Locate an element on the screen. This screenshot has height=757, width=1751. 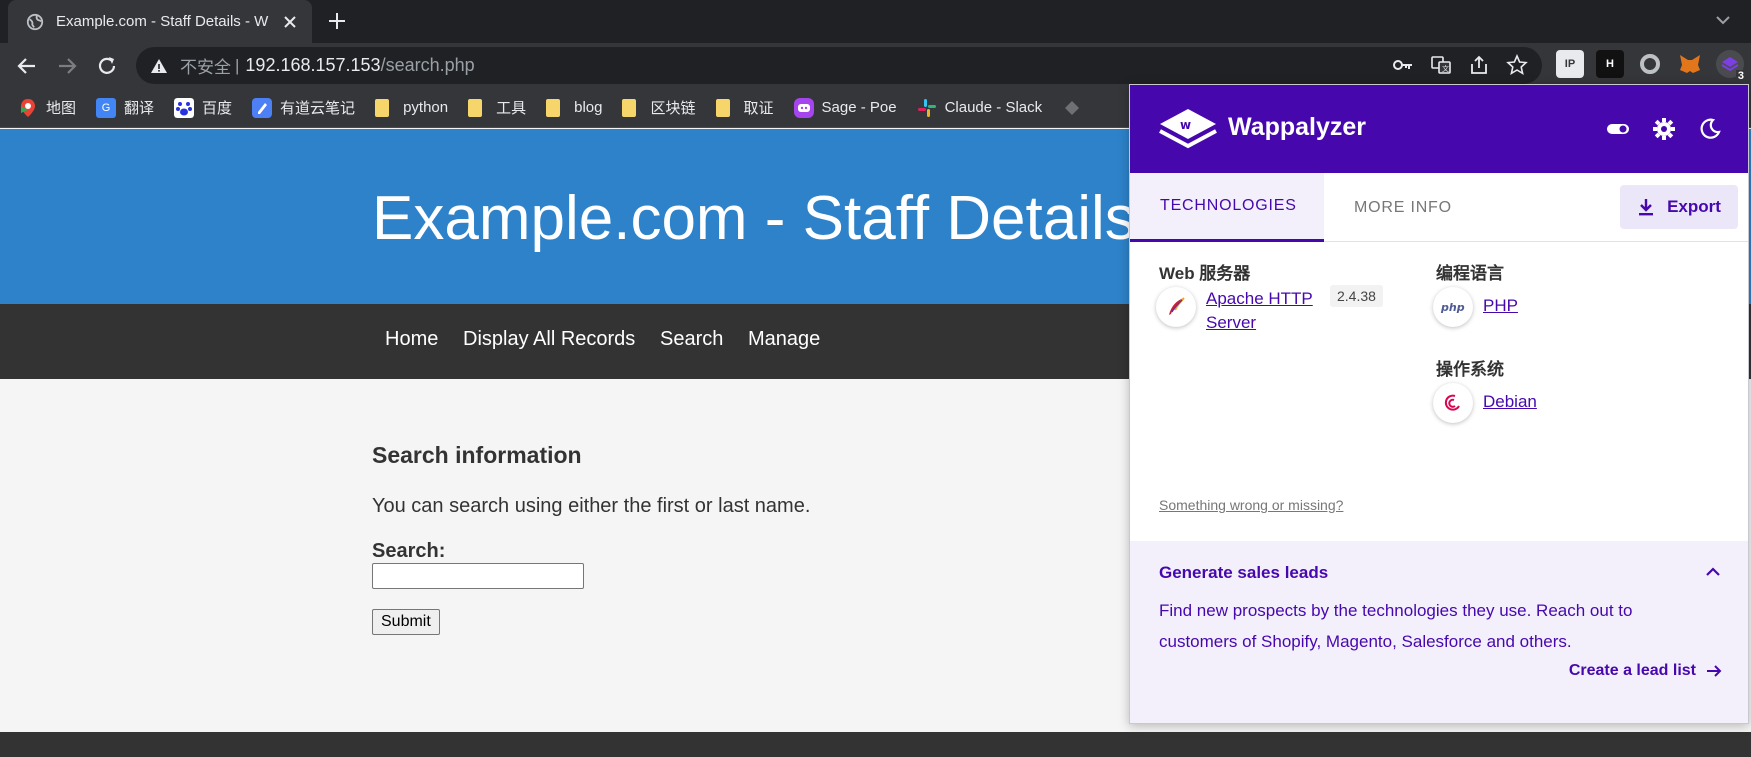
bookmark-baidu: 百度 is located at coordinates (203, 107).